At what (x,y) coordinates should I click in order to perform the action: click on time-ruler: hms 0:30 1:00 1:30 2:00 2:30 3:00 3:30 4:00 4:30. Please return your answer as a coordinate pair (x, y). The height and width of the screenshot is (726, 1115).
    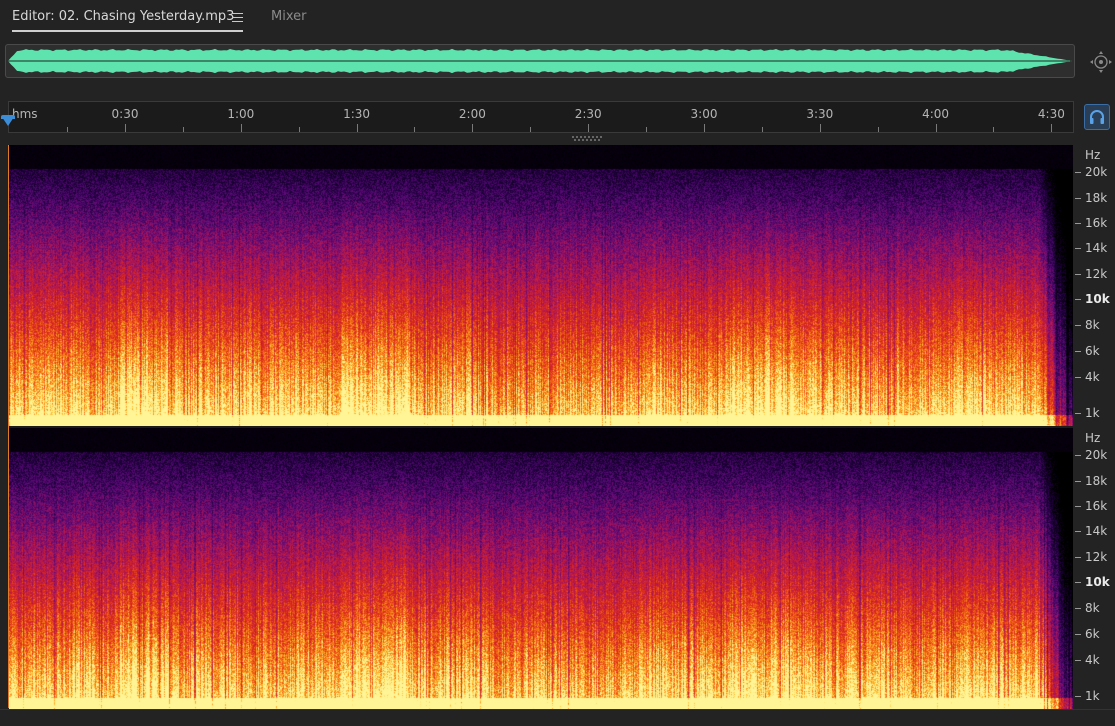
    Looking at the image, I should click on (541, 117).